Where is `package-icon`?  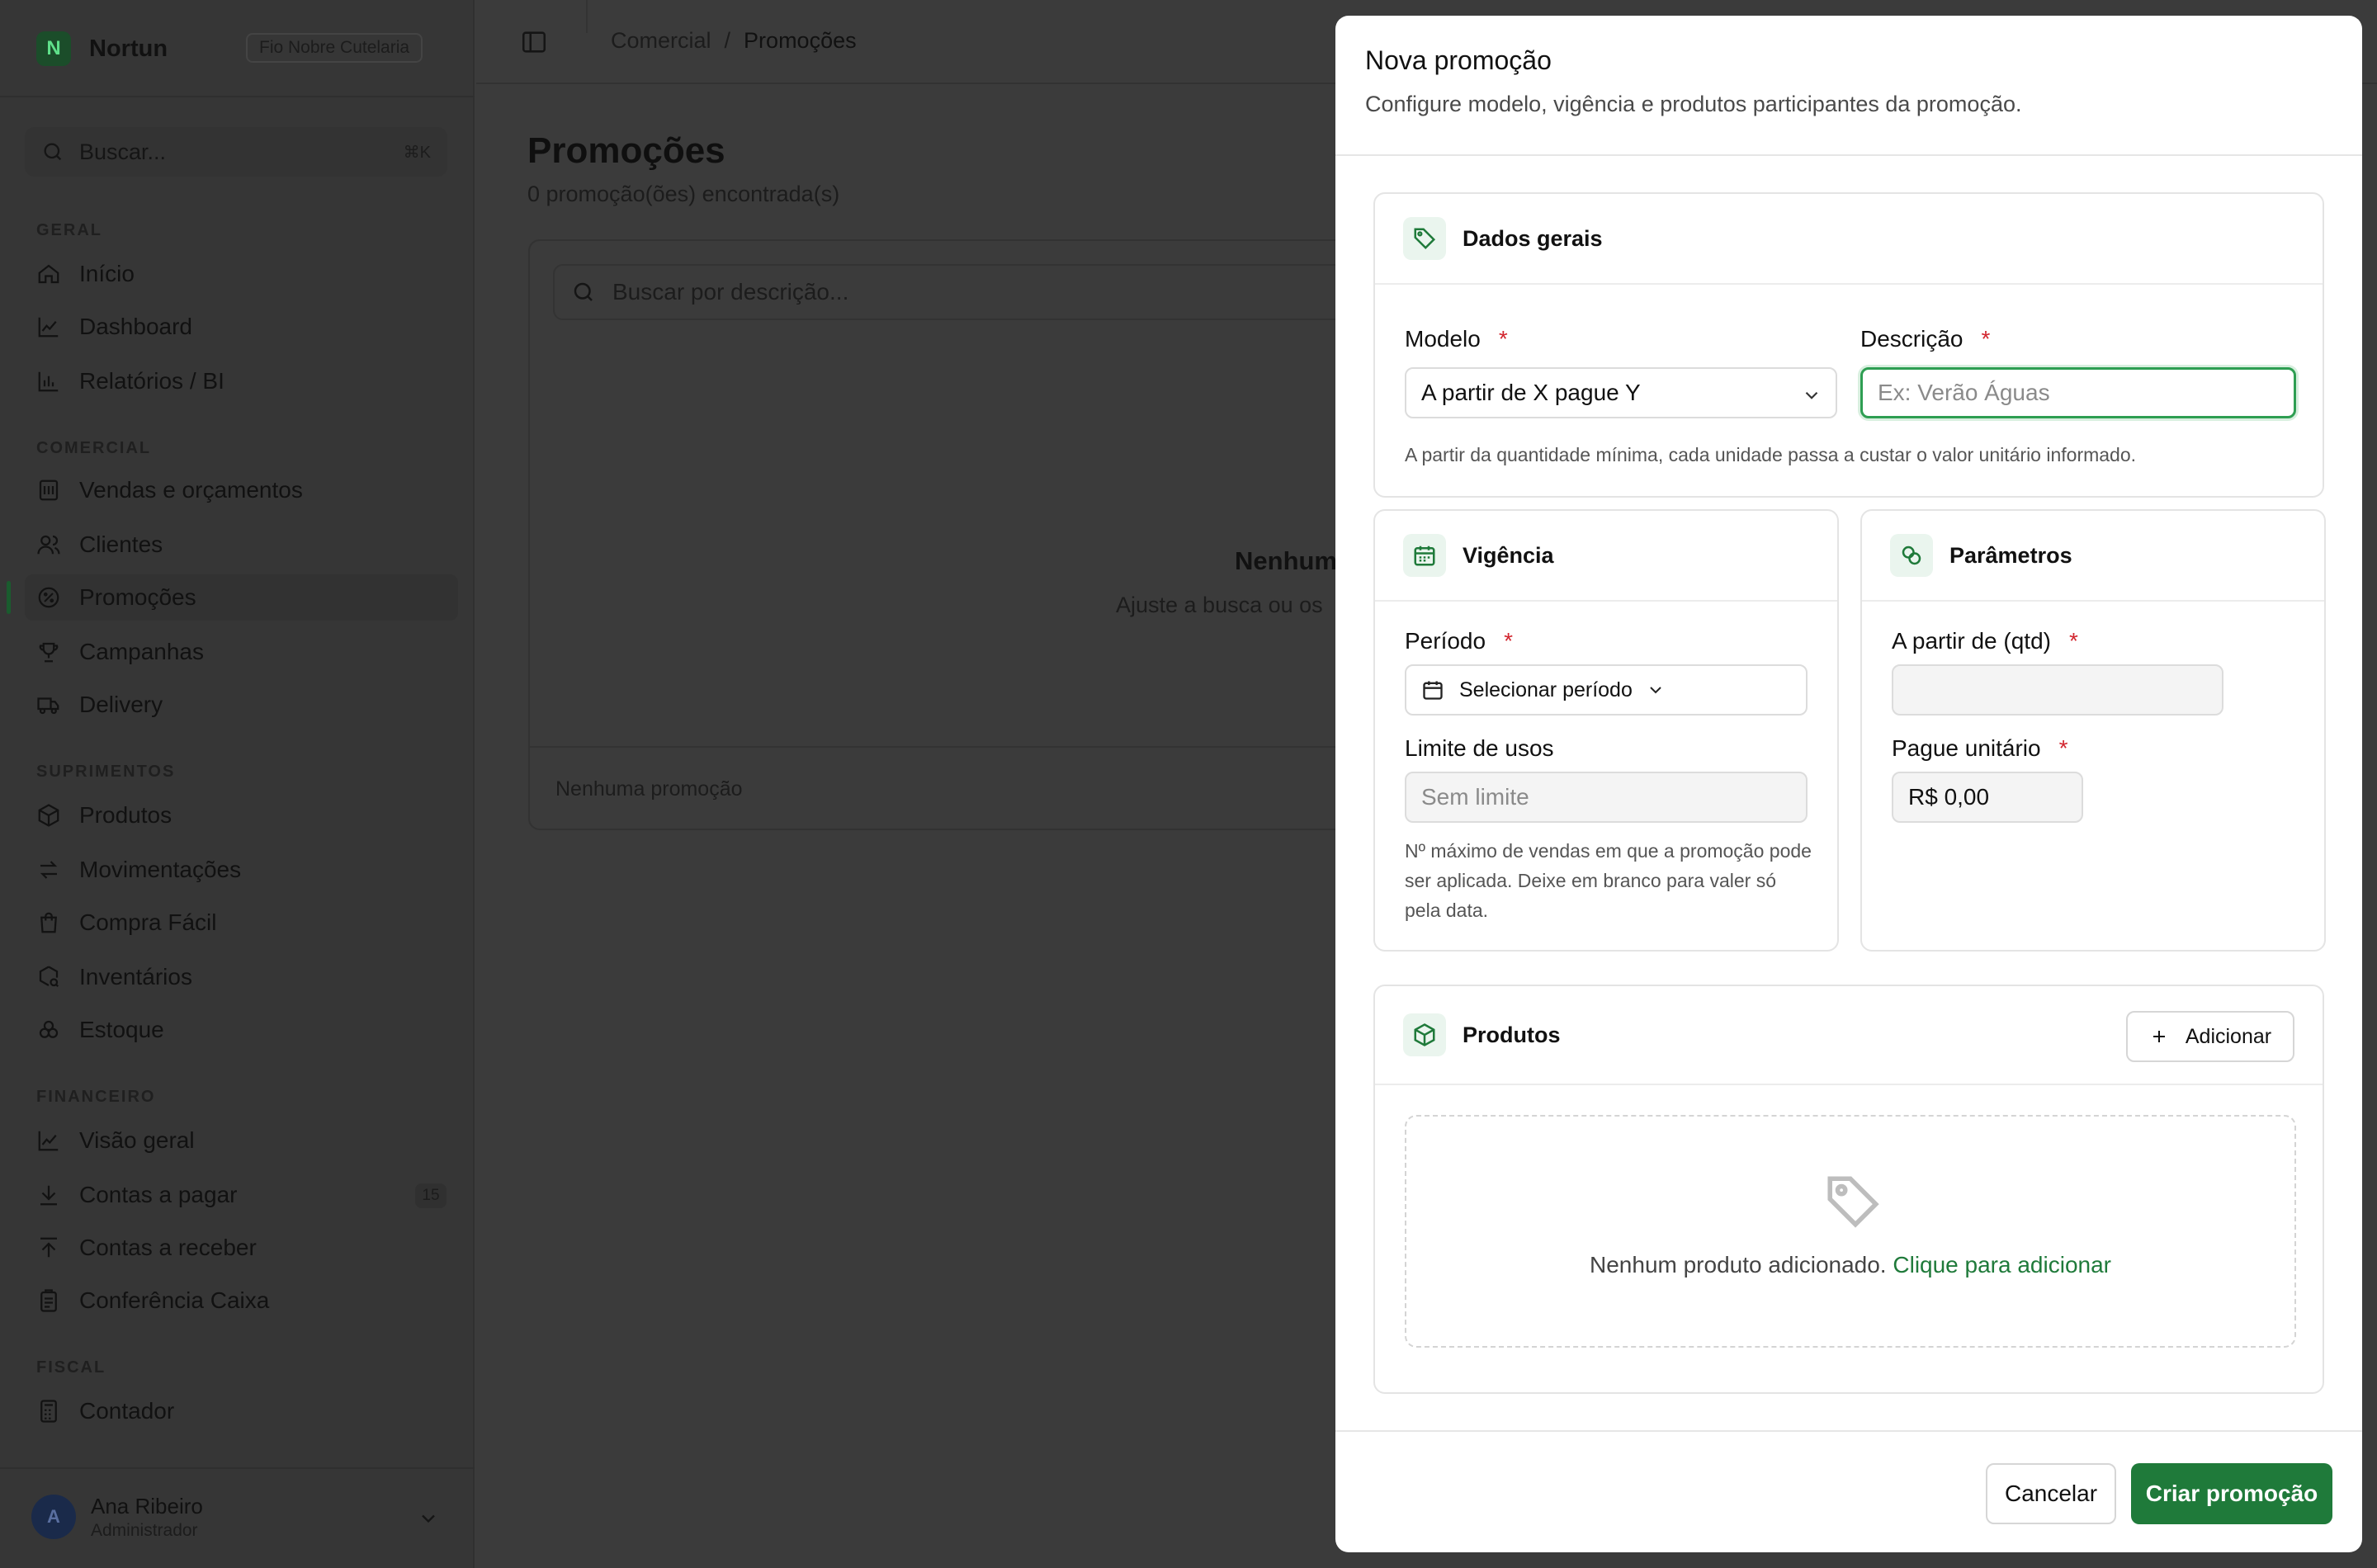 package-icon is located at coordinates (1424, 1034).